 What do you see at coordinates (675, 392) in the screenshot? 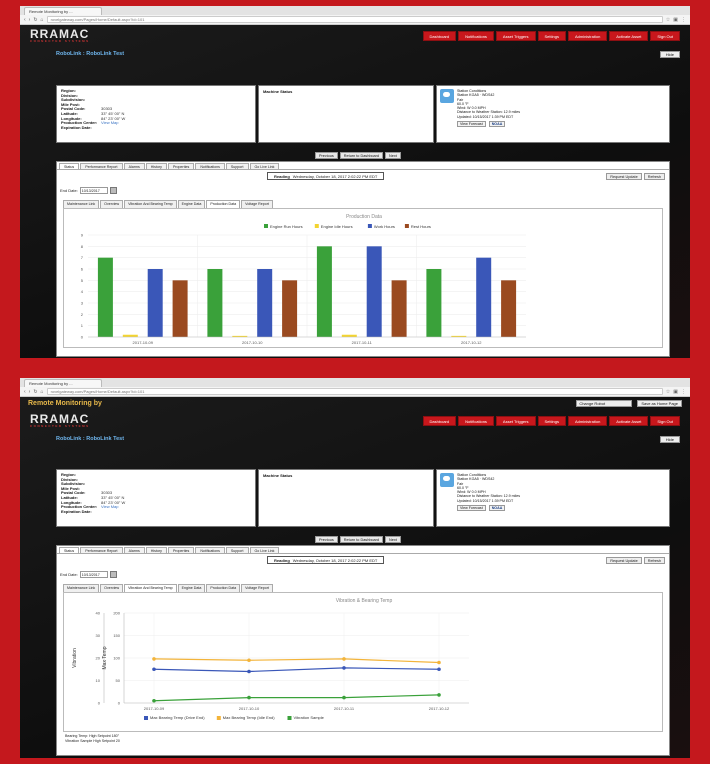
I see `extension-icon: ▣` at bounding box center [675, 392].